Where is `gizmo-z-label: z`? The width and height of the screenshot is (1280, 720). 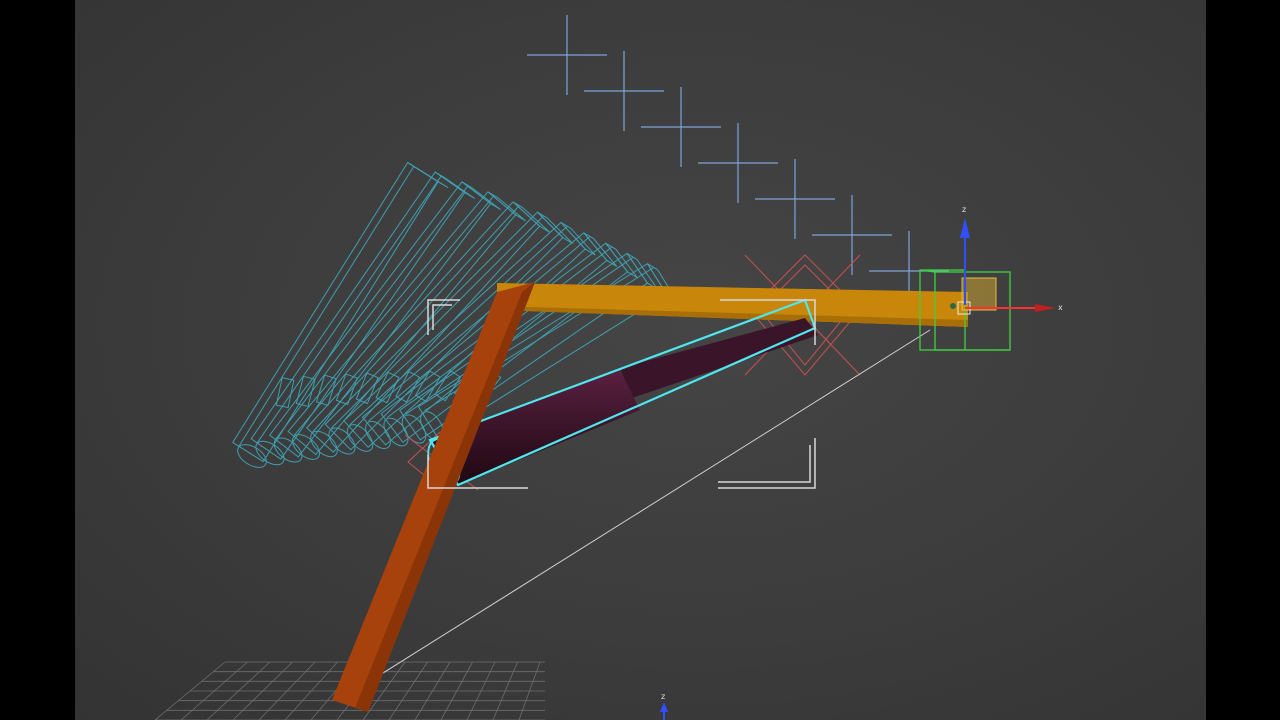 gizmo-z-label: z is located at coordinates (964, 209).